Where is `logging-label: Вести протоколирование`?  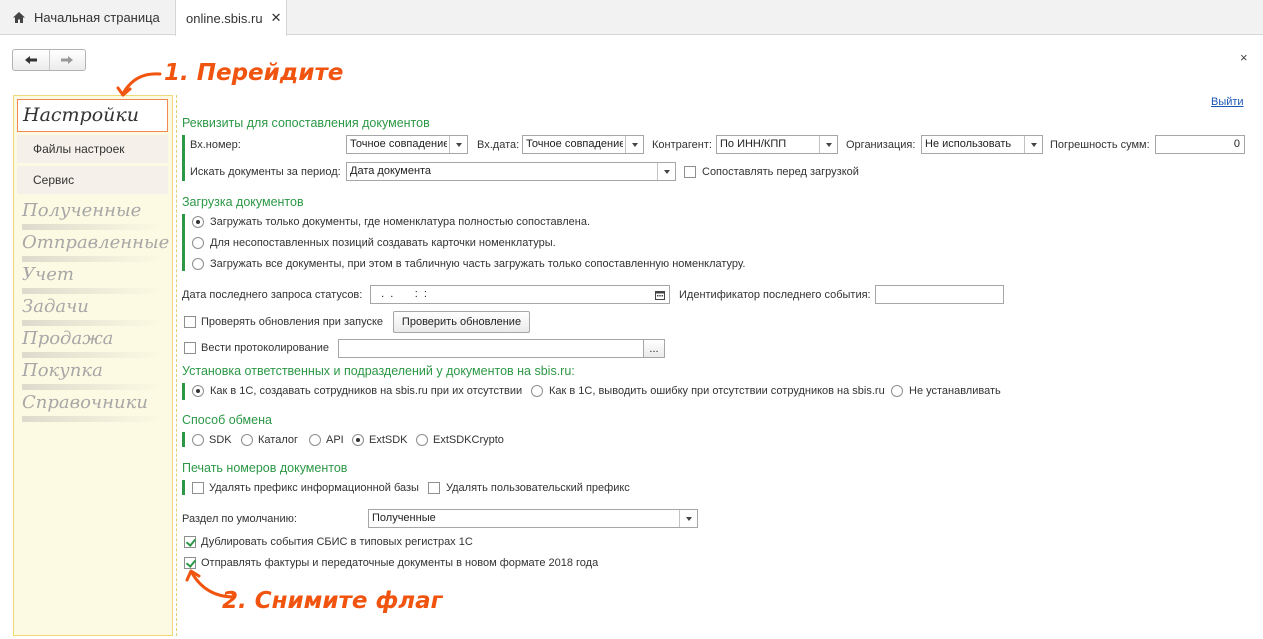
logging-label: Вести протоколирование is located at coordinates (265, 348).